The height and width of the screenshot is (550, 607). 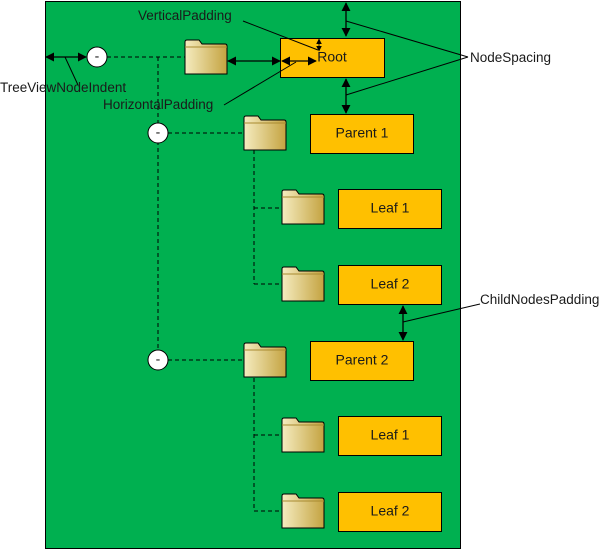 What do you see at coordinates (158, 104) in the screenshot?
I see `svg-text: HorizontalPadding` at bounding box center [158, 104].